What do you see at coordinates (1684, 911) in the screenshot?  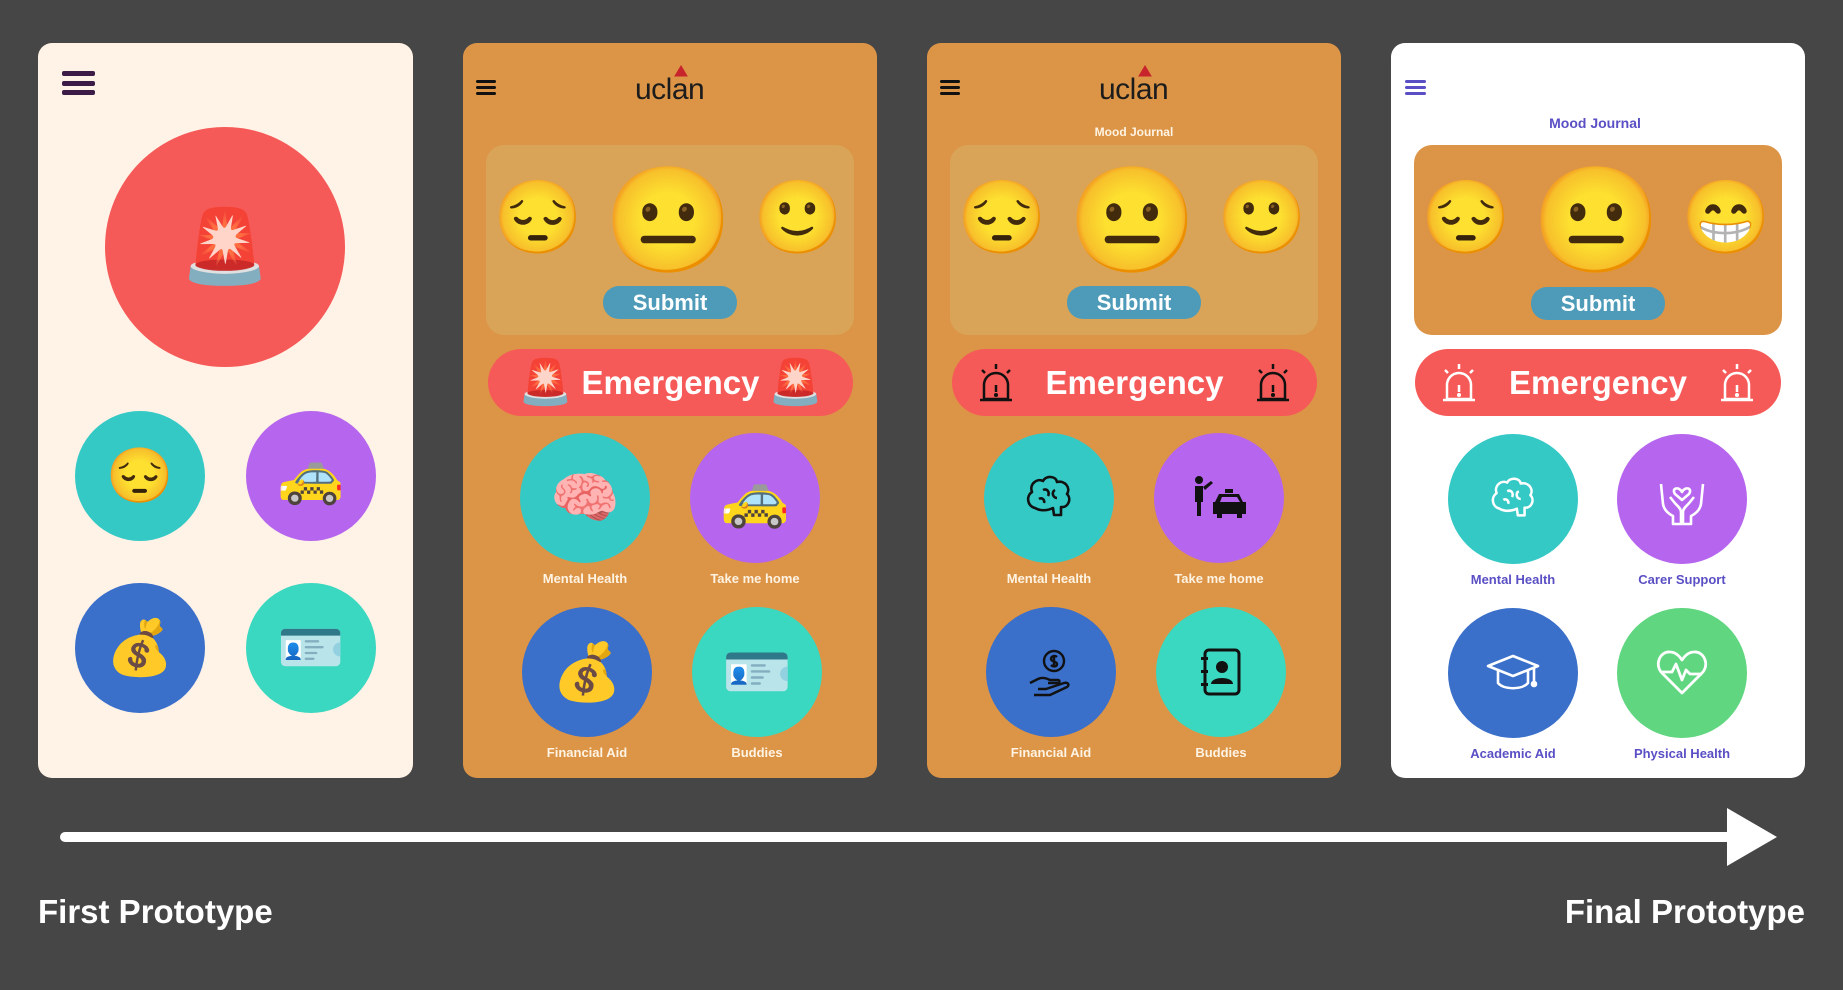 I see `final-prototype-caption: Final Prototype` at bounding box center [1684, 911].